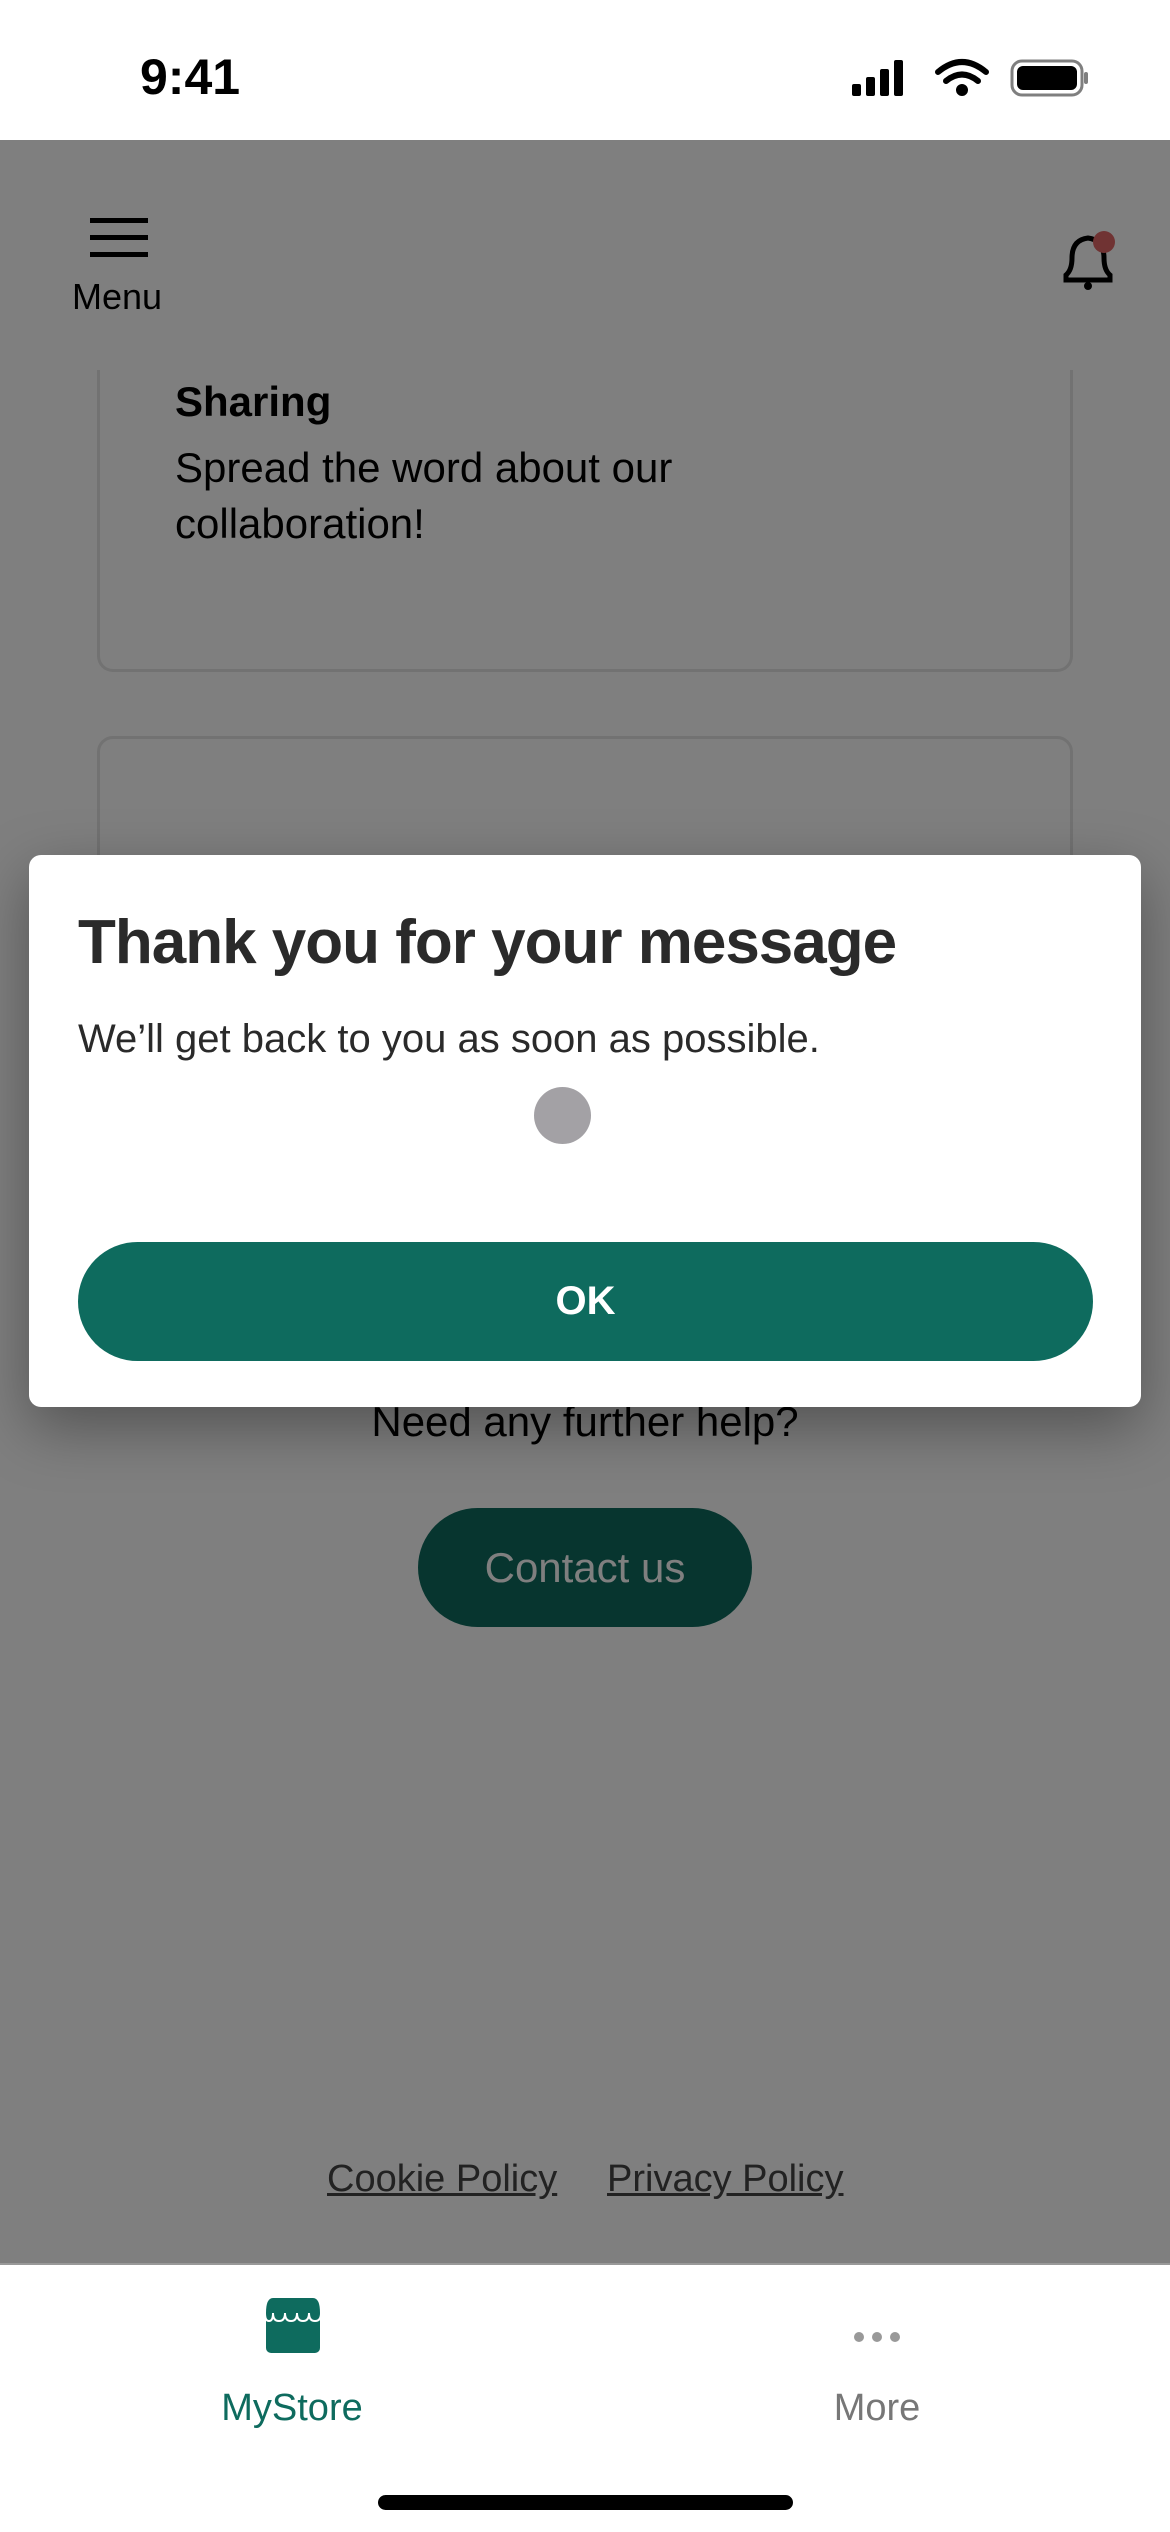 This screenshot has width=1170, height=2532. What do you see at coordinates (877, 2365) in the screenshot?
I see `tab-more: More` at bounding box center [877, 2365].